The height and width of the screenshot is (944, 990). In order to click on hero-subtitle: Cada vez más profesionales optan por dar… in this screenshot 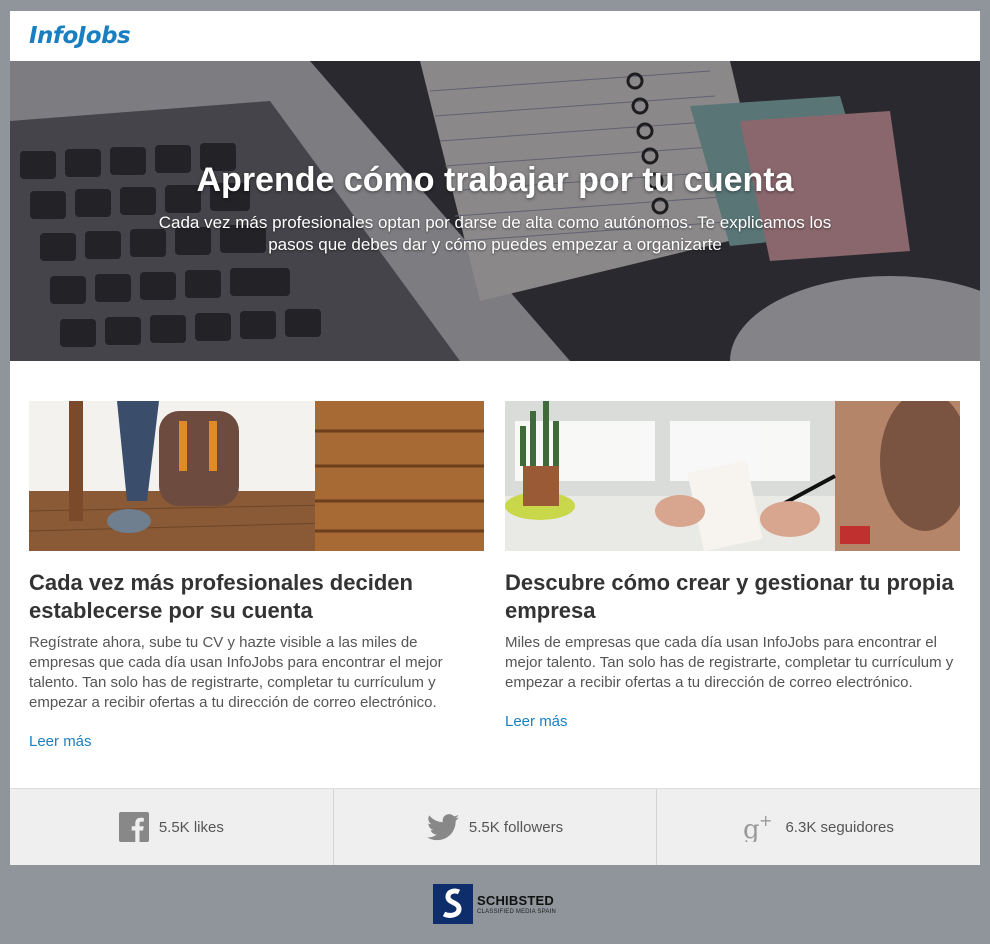, I will do `click(495, 233)`.